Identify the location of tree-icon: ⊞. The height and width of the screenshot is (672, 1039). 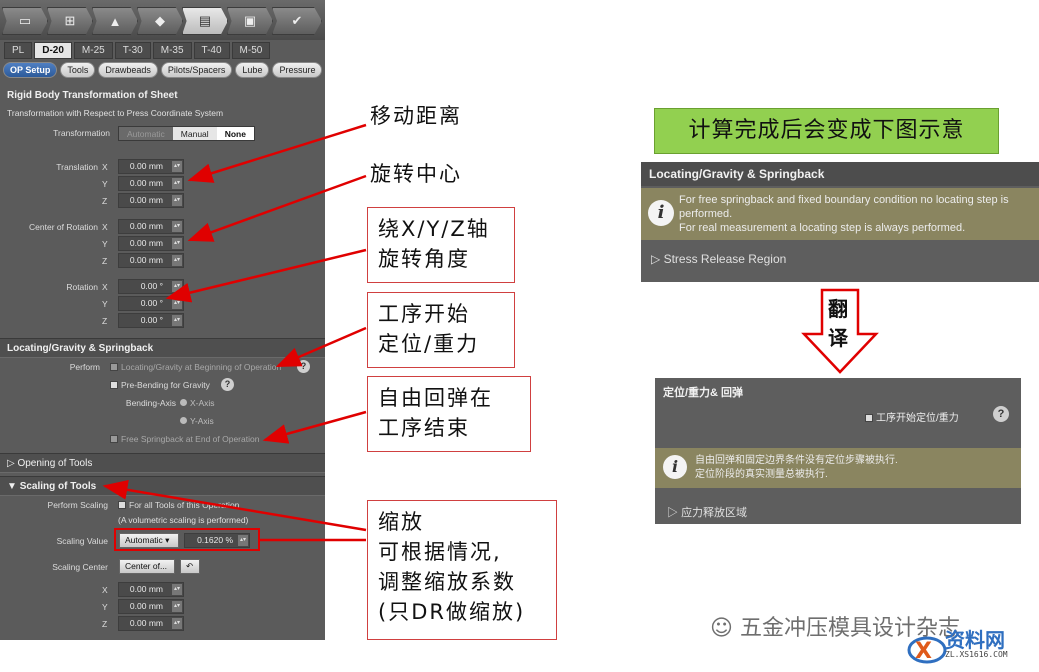
(70, 21).